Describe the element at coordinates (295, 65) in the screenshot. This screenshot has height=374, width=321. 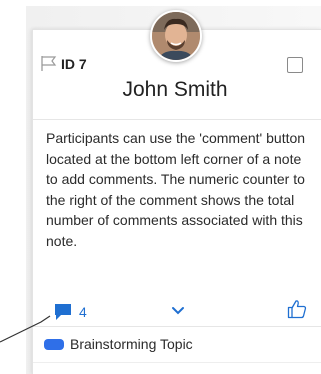
I see `checkbox-unchecked-icon` at that location.